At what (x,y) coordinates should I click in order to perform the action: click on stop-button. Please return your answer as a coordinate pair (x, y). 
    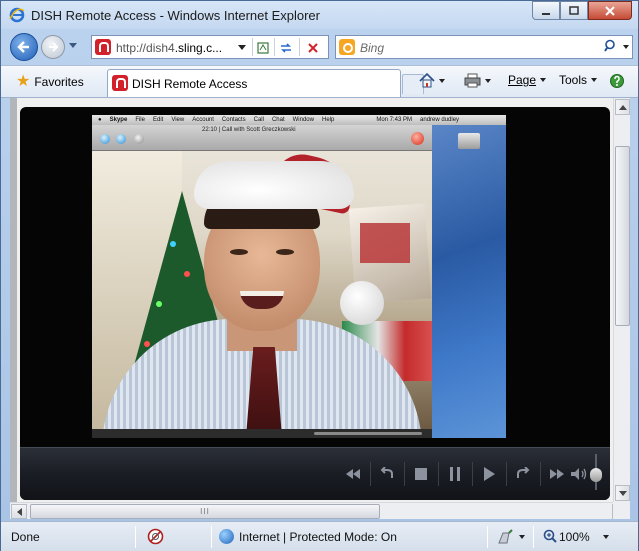
    Looking at the image, I should click on (313, 48).